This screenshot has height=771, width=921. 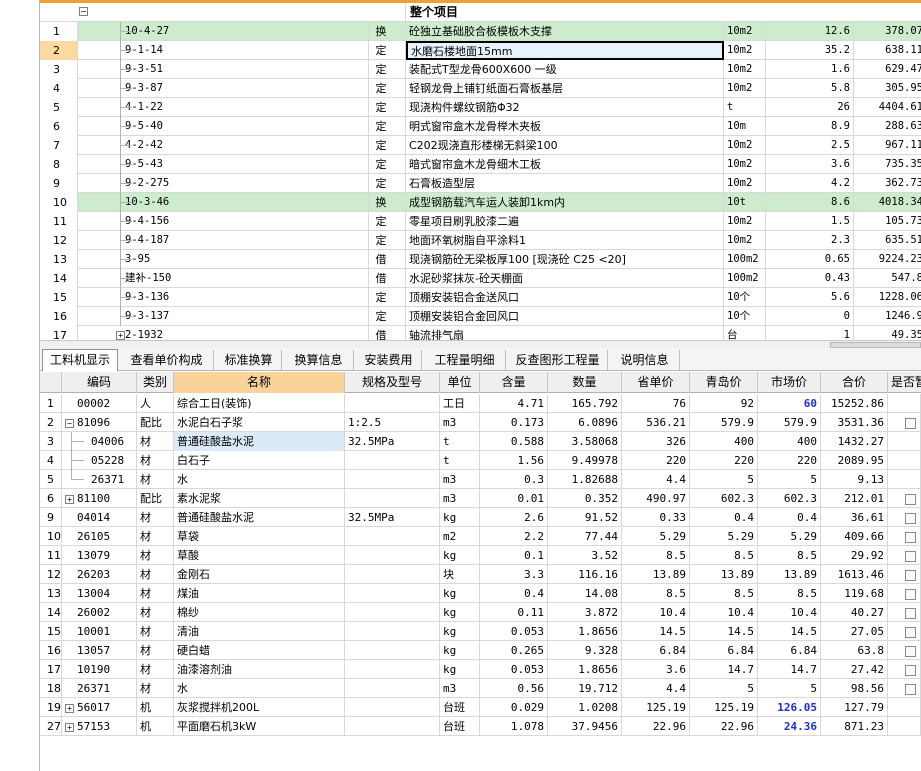 What do you see at coordinates (887, 126) in the screenshot?
I see `item-unit-price: 288.63` at bounding box center [887, 126].